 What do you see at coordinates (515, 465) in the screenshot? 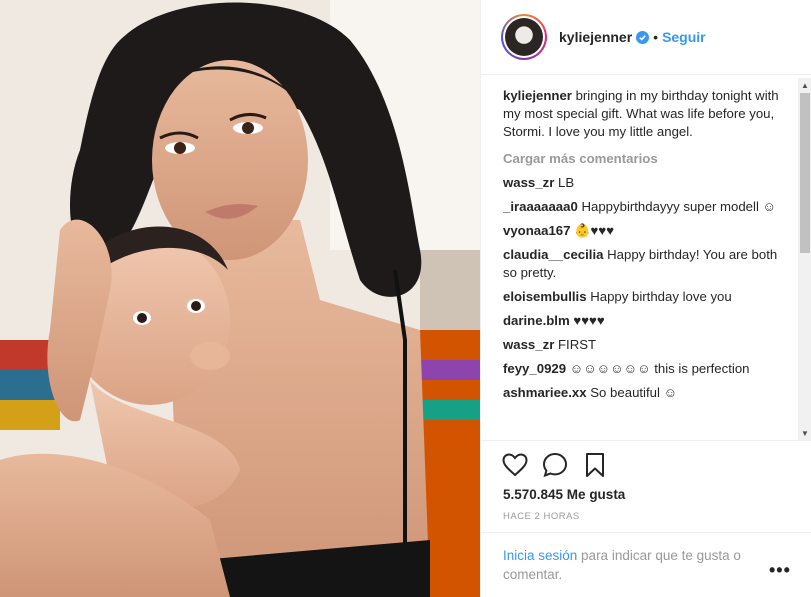
I see `heart-icon` at bounding box center [515, 465].